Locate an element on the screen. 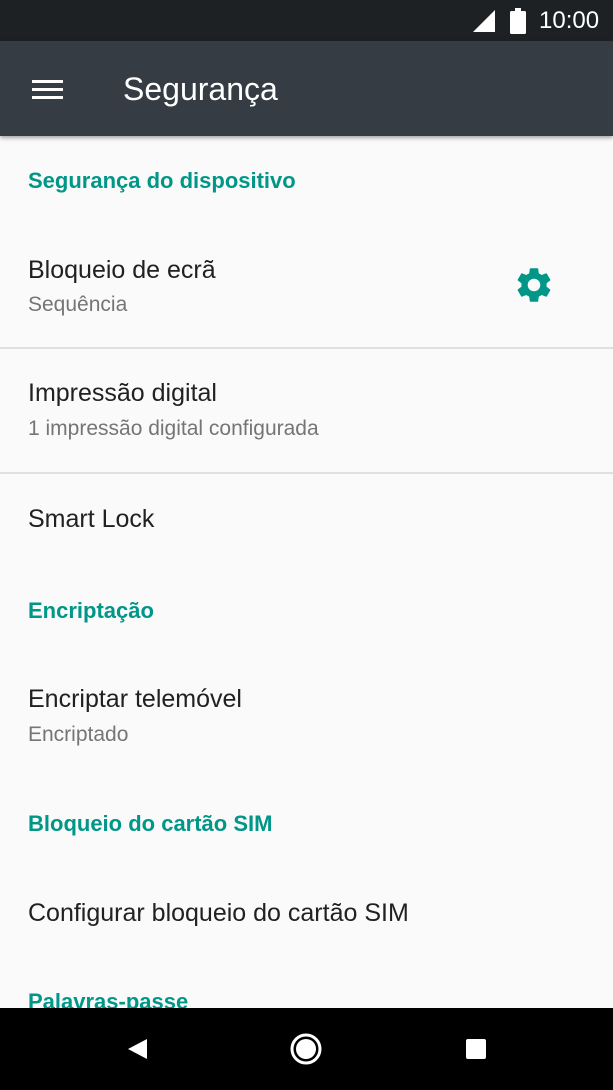 The height and width of the screenshot is (1090, 613). list-item-title: Impressão digital is located at coordinates (122, 393).